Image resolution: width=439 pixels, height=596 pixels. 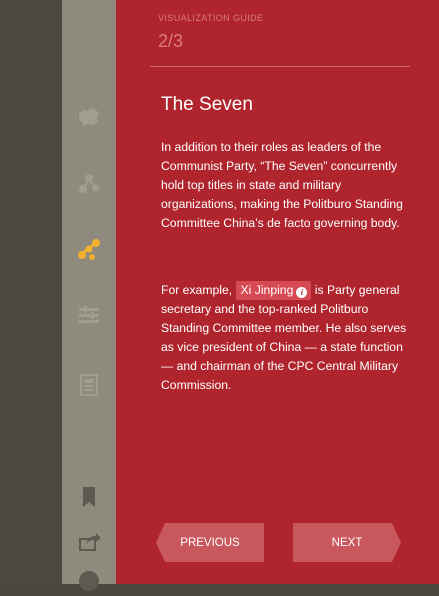 I want to click on next-label: NEXT, so click(x=347, y=542).